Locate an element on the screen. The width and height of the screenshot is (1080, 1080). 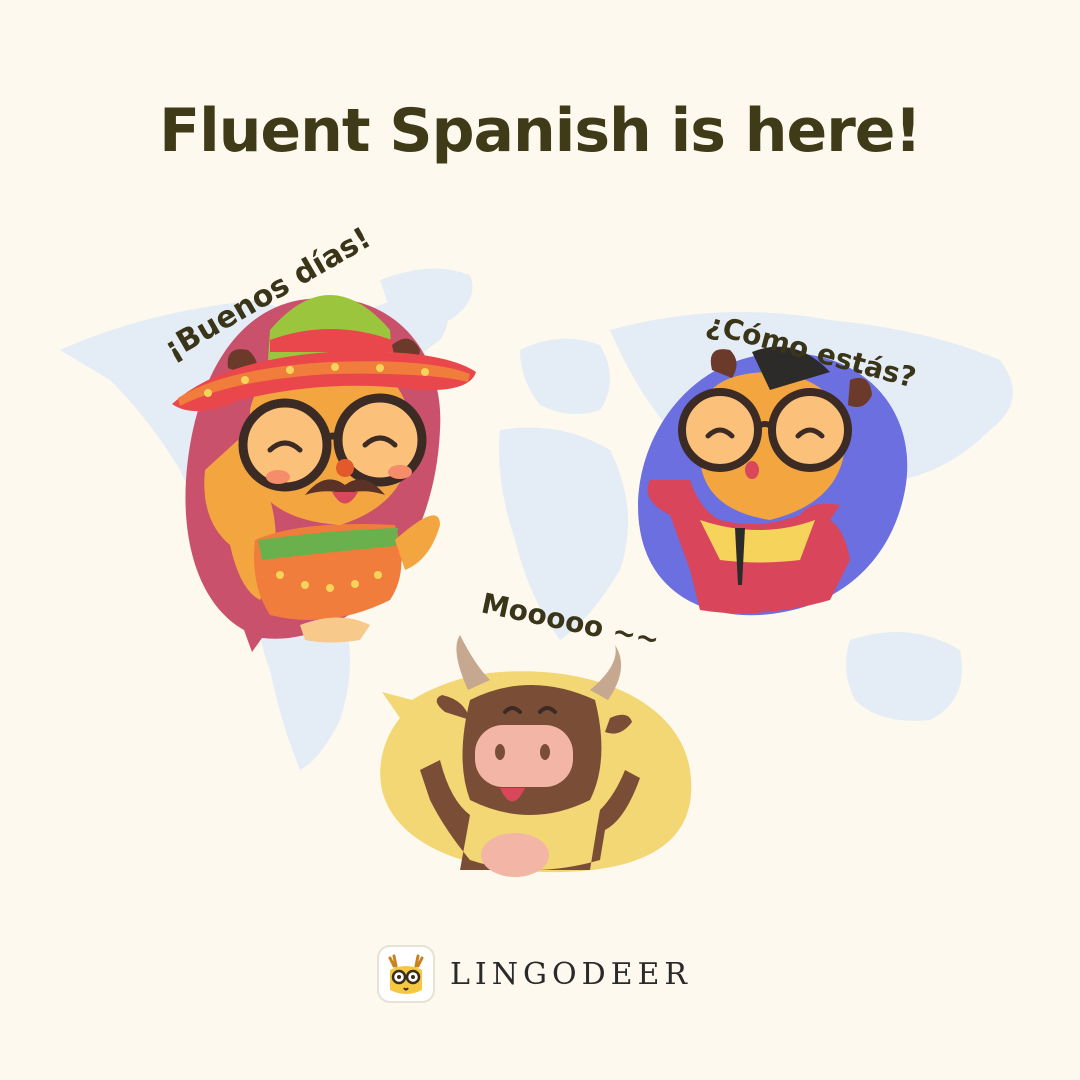
deer-with-glasses-icon is located at coordinates (406, 974).